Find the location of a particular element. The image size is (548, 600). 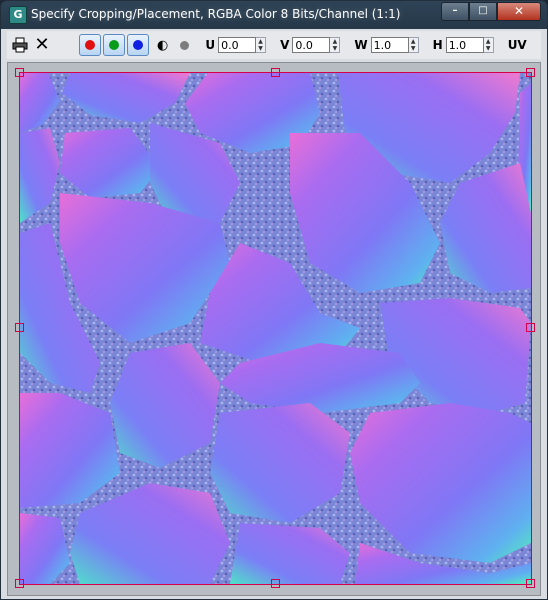

minimize-button: – is located at coordinates (455, 11).